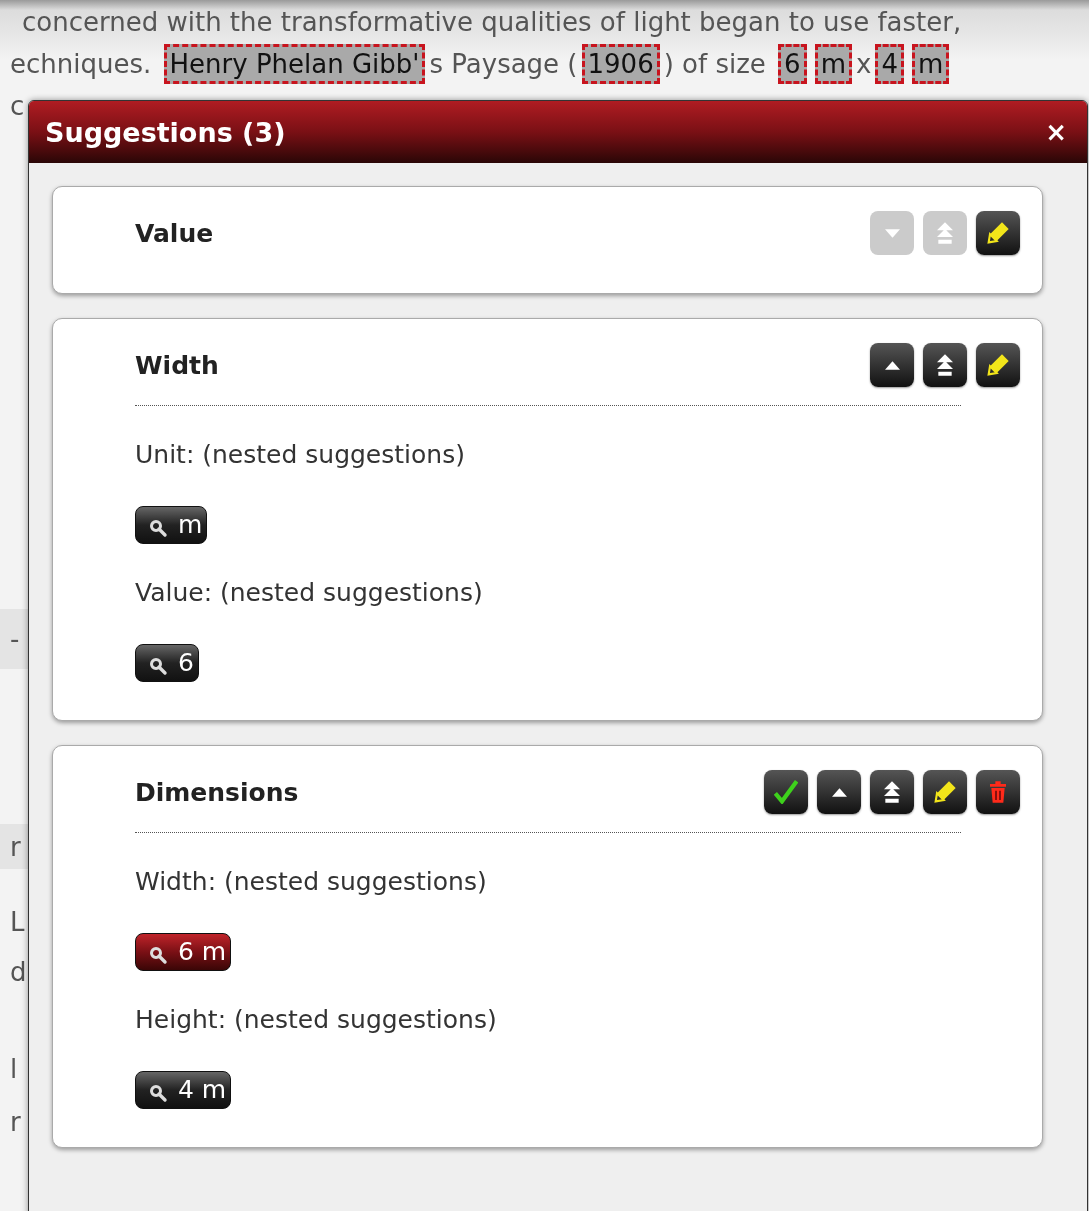  I want to click on suggestion-chip: 6, so click(167, 663).